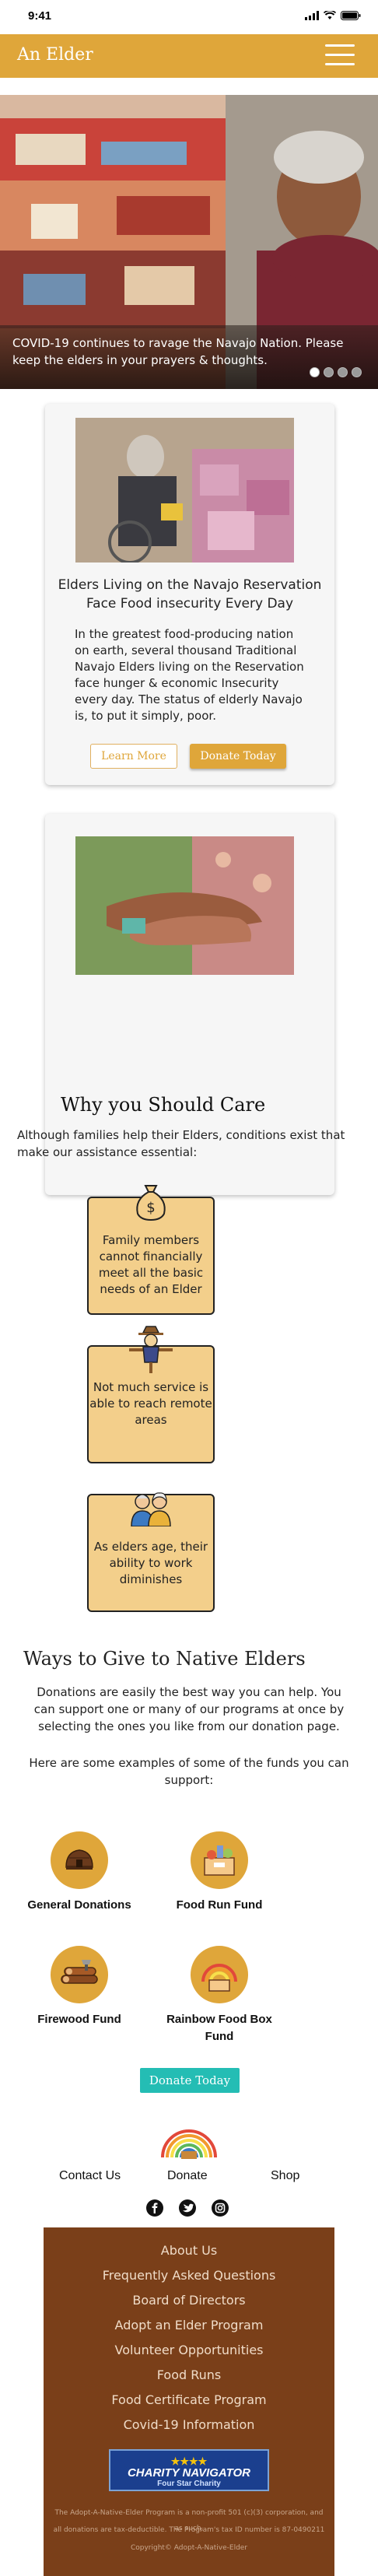 The width and height of the screenshot is (378, 2576). Describe the element at coordinates (189, 2350) in the screenshot. I see `footer-link-volunteer: Volunteer Opportunities` at that location.